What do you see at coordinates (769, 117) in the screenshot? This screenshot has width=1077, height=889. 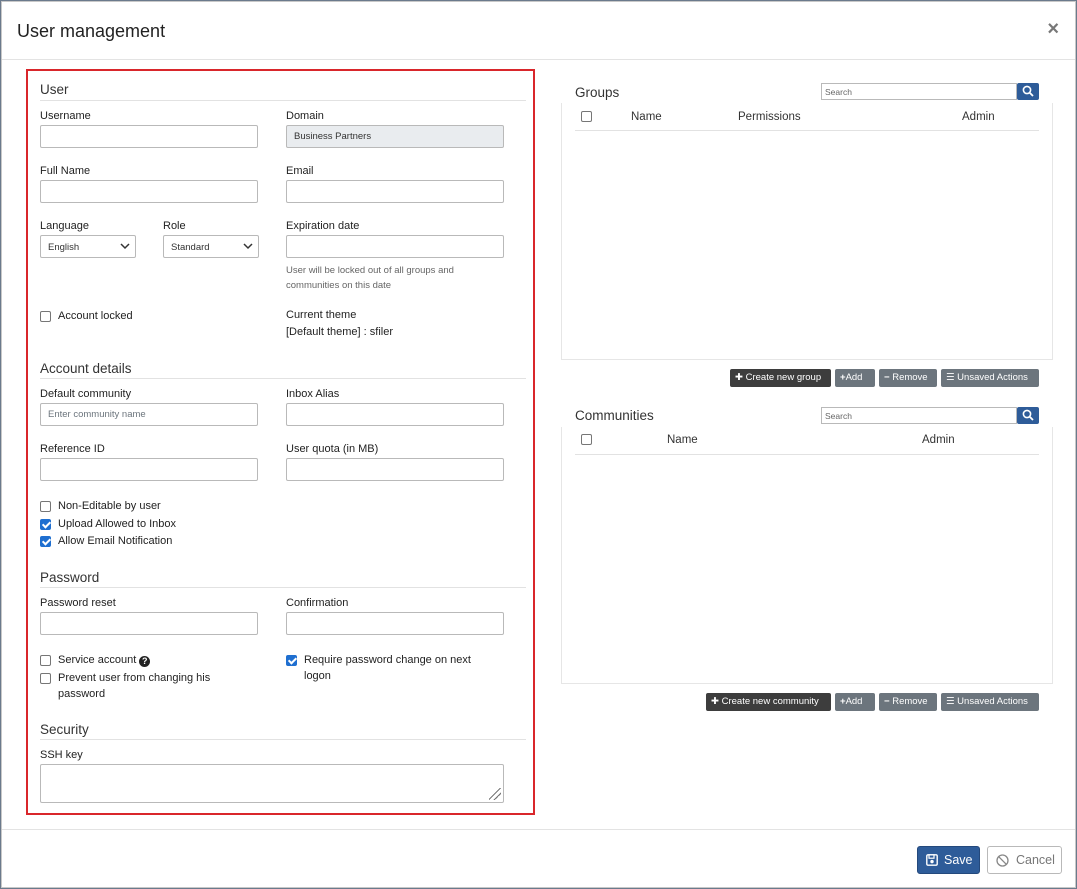 I see `groups-col-permissions: Permissions` at bounding box center [769, 117].